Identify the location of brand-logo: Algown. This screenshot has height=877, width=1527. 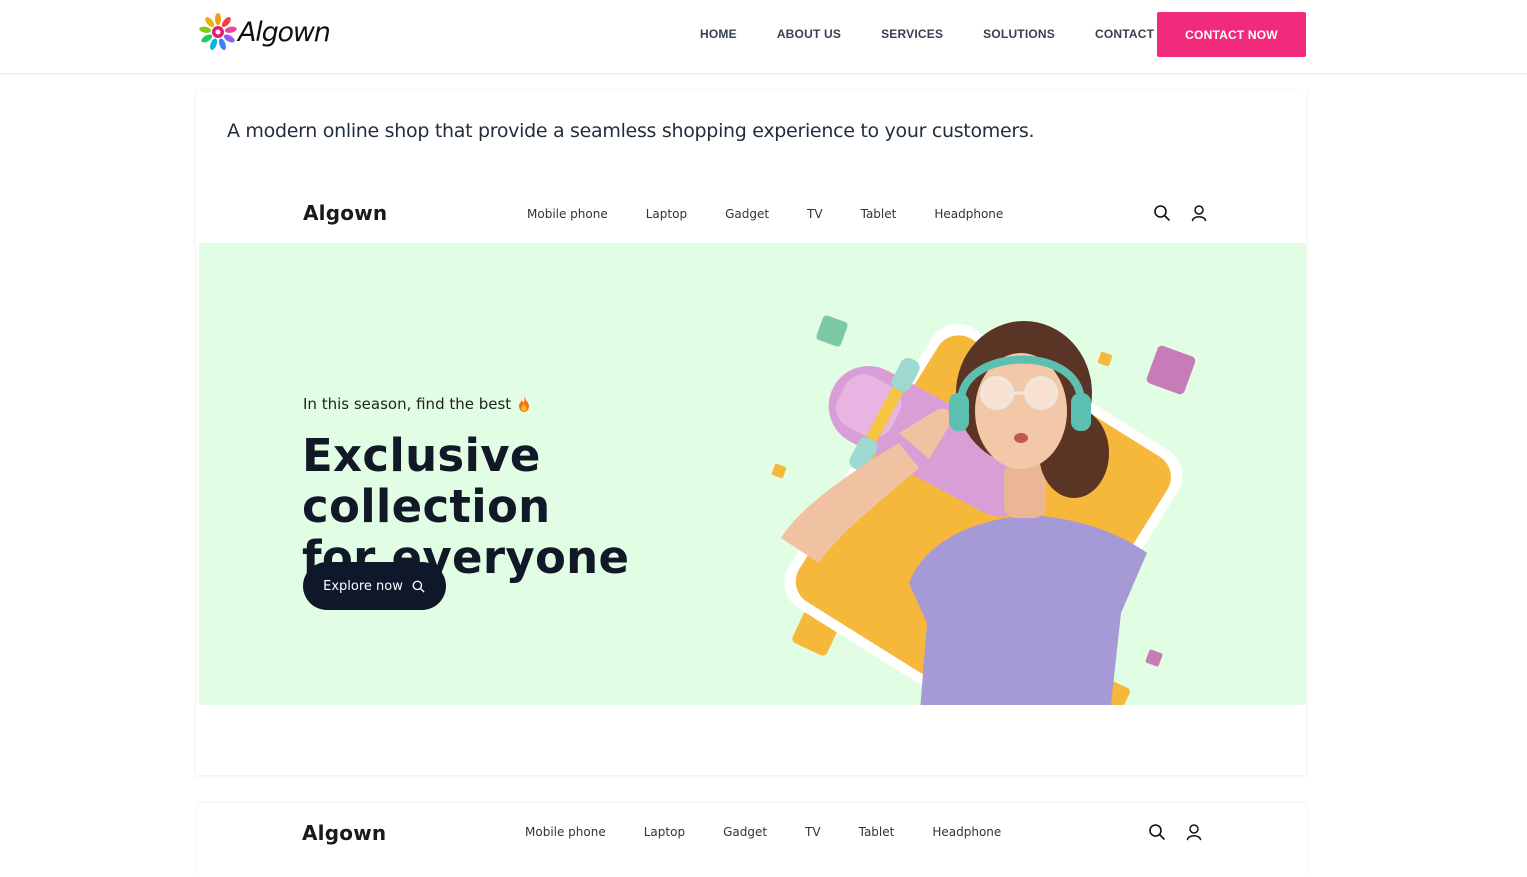
(264, 32).